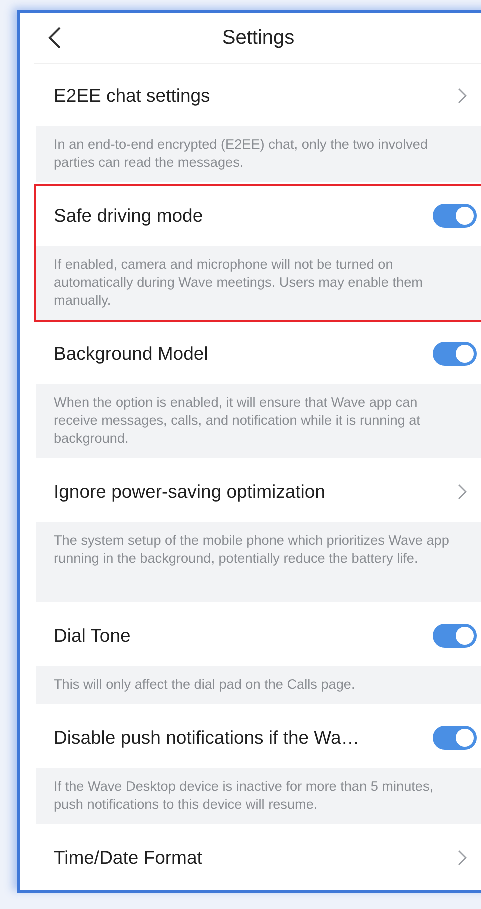 The height and width of the screenshot is (909, 481). Describe the element at coordinates (258, 154) in the screenshot. I see `setting-description: In an end-to-end encrypted (E2EE) chat, only the two involved parties can read the messages.` at that location.